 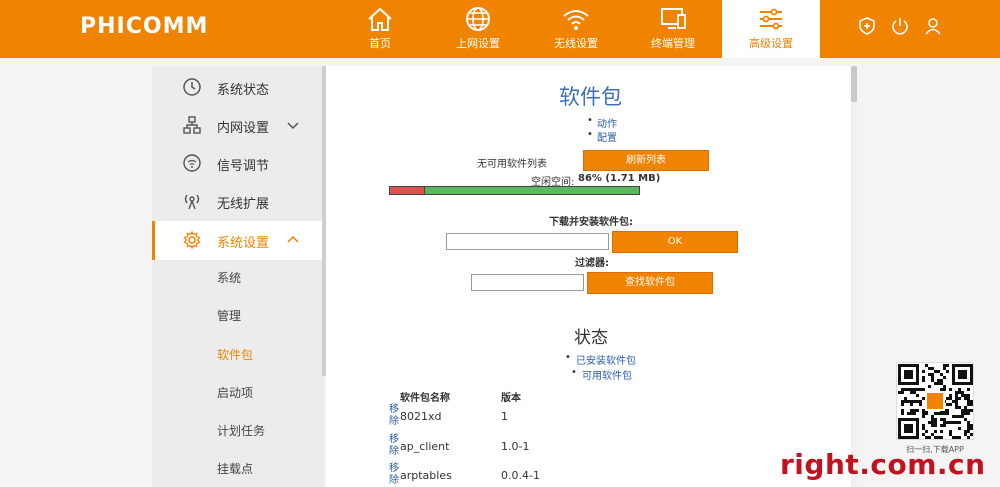 What do you see at coordinates (425, 398) in the screenshot?
I see `column-header-name: 软件包名称` at bounding box center [425, 398].